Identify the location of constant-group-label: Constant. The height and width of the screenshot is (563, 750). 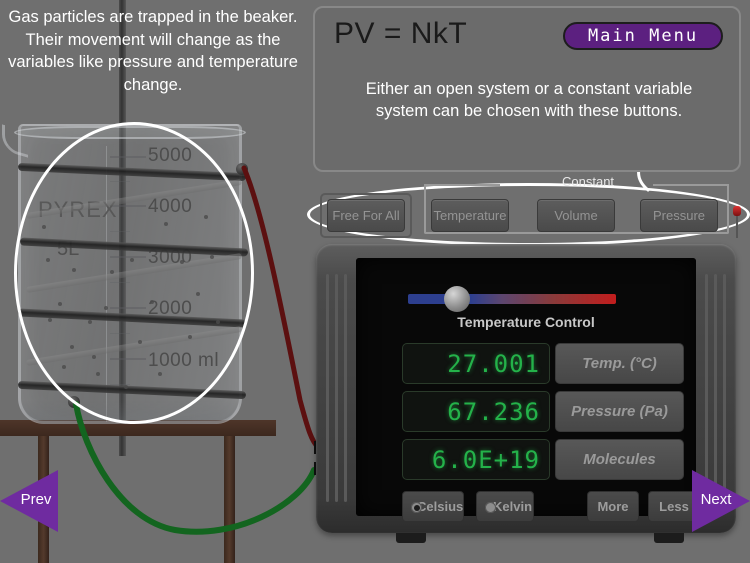
(588, 181).